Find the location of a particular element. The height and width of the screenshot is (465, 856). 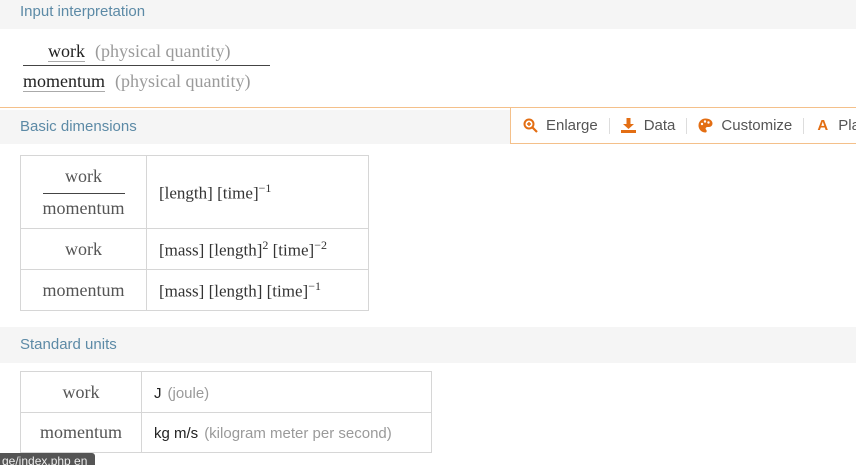

pod-toolbar: Enlarge Data Customize A Plai is located at coordinates (683, 125).